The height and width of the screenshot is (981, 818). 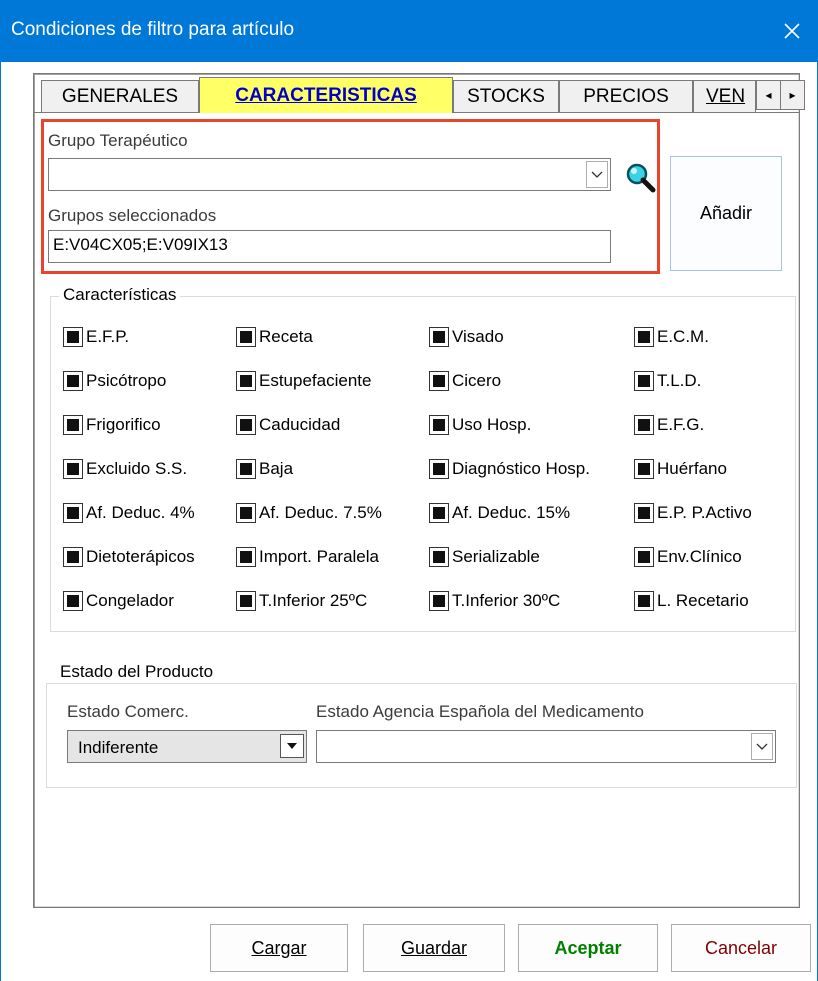 I want to click on checkbox-item: Serializable, so click(x=484, y=557).